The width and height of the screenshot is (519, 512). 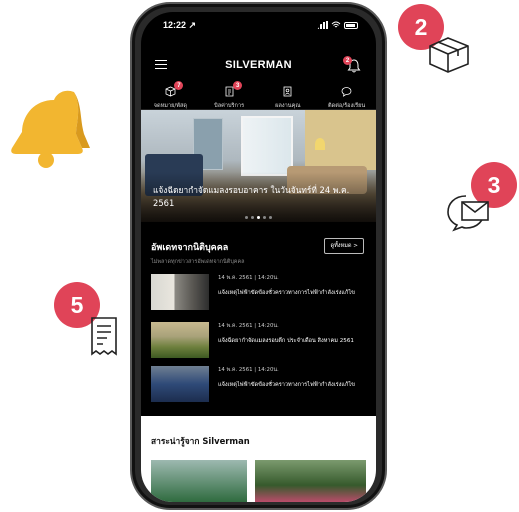 What do you see at coordinates (346, 92) in the screenshot?
I see `chat-icon` at bounding box center [346, 92].